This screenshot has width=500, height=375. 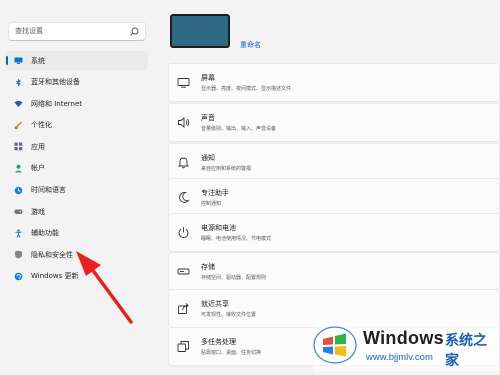 I want to click on sidebar-item-label: 系统, so click(x=38, y=60).